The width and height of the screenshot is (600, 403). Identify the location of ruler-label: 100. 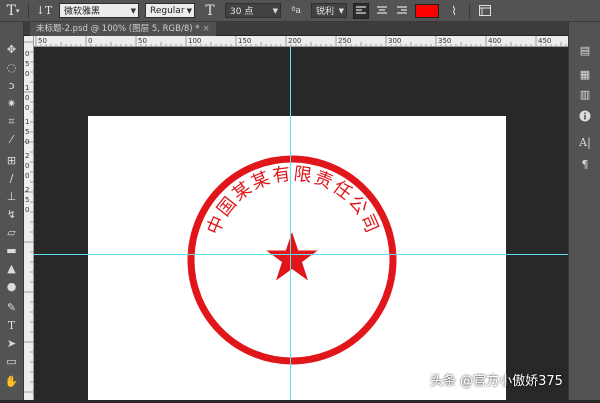
(194, 41).